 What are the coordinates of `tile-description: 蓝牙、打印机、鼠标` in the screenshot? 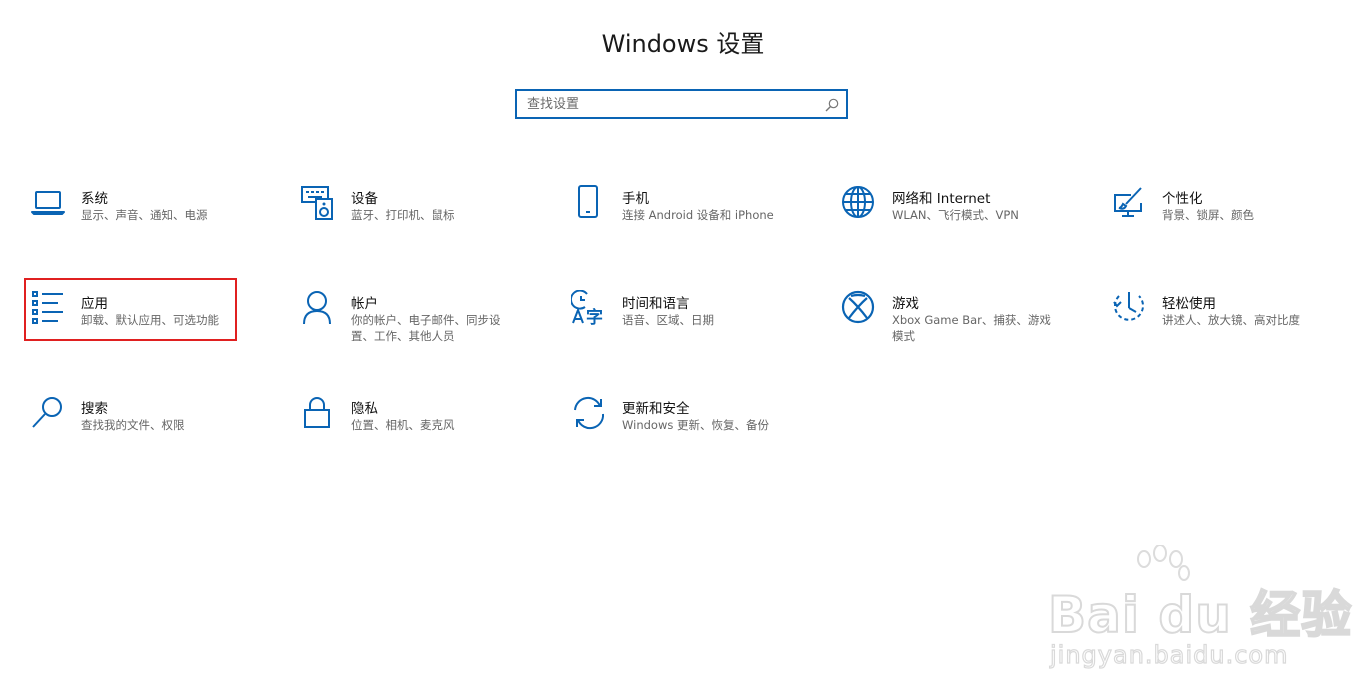 It's located at (403, 215).